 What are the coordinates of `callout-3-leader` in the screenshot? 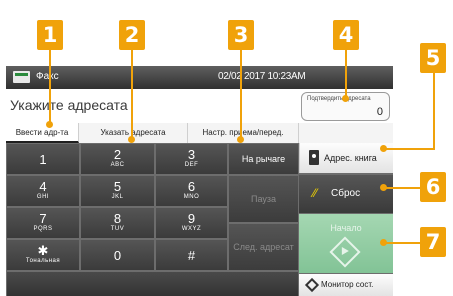 It's located at (241, 94).